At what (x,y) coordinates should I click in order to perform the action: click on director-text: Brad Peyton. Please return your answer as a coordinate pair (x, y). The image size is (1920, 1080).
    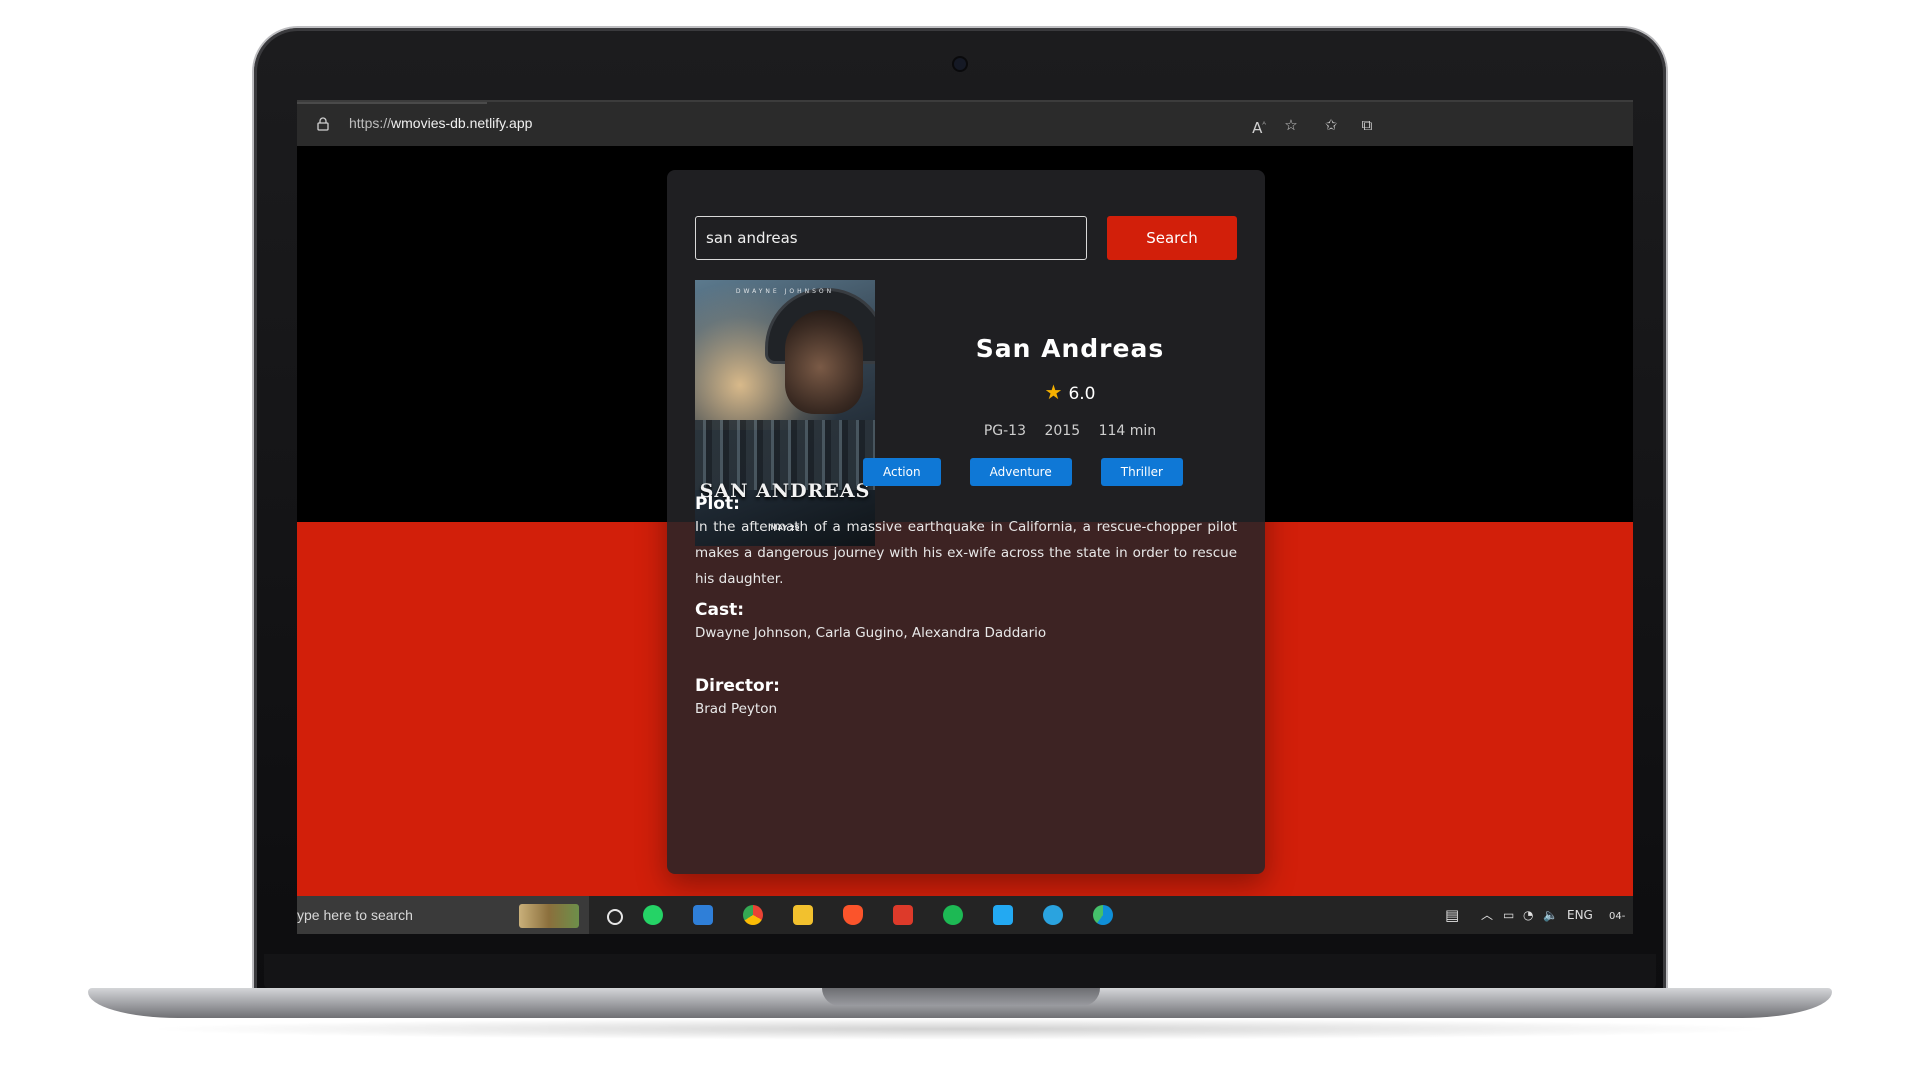
    Looking at the image, I should click on (736, 709).